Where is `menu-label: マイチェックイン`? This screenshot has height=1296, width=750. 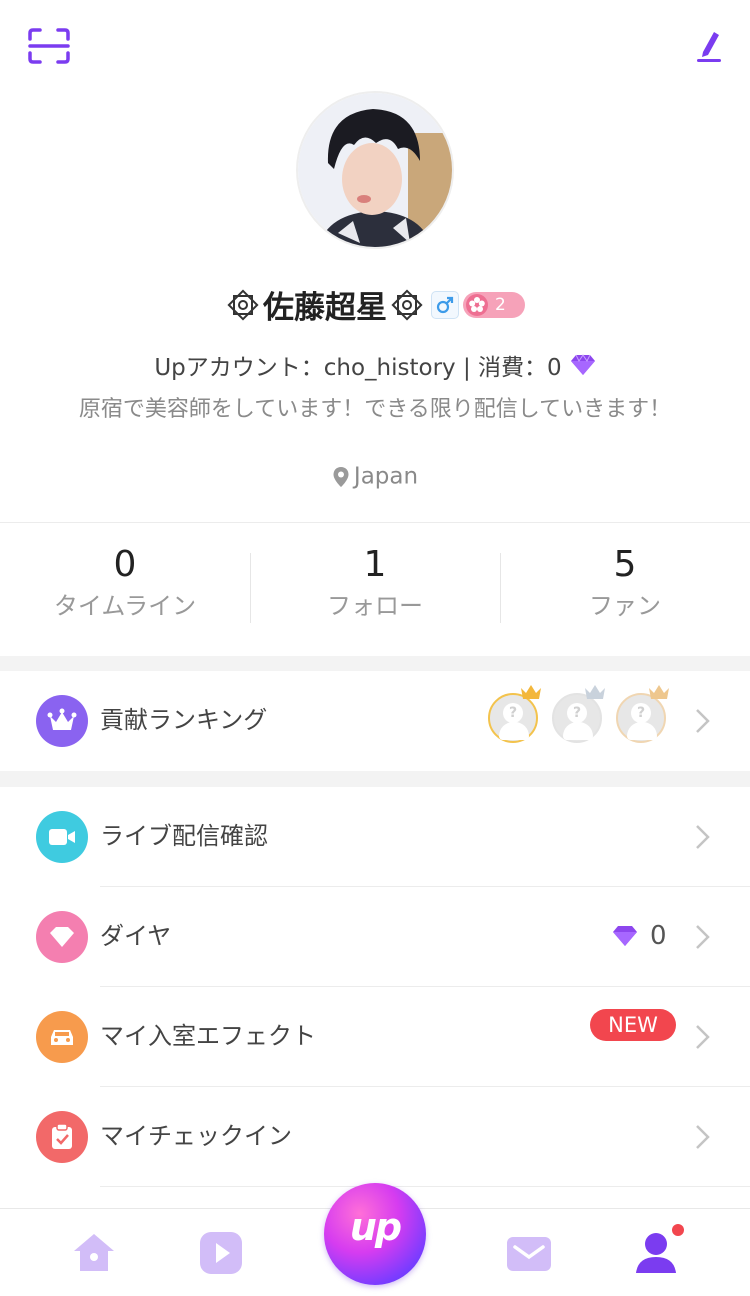 menu-label: マイチェックイン is located at coordinates (196, 1136).